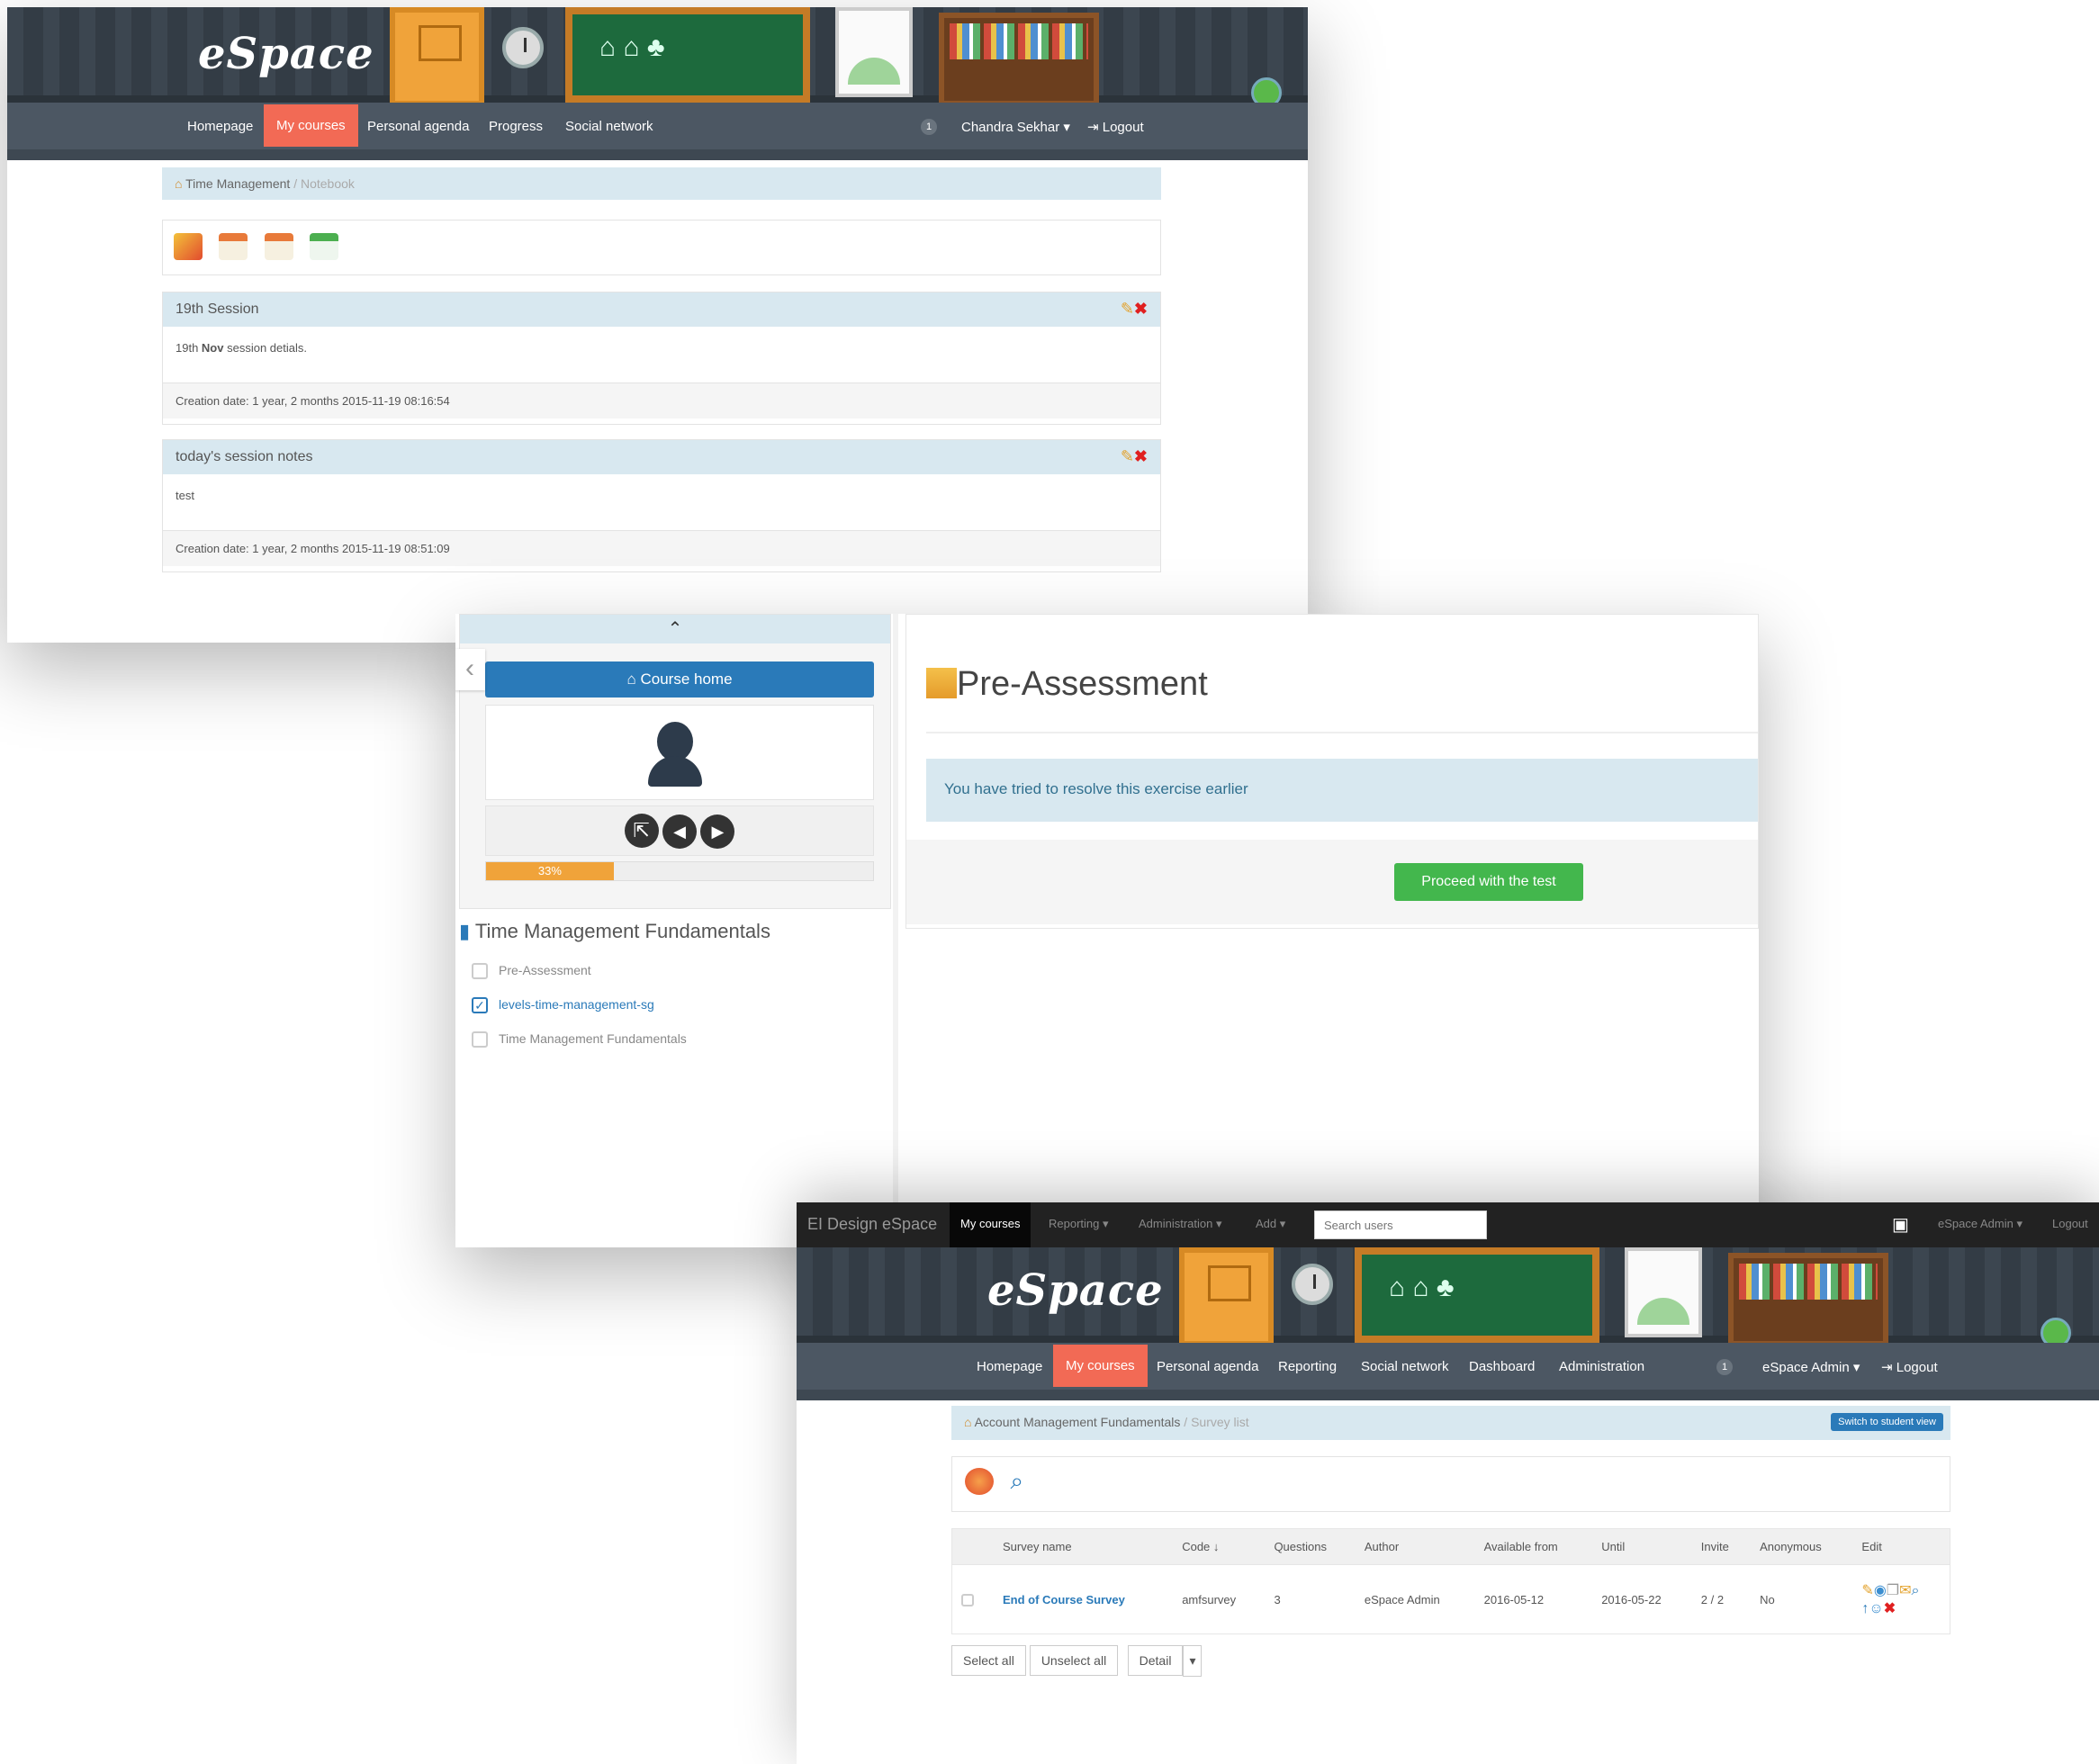 The image size is (2099, 1764). What do you see at coordinates (942, 683) in the screenshot?
I see `quiz-icon` at bounding box center [942, 683].